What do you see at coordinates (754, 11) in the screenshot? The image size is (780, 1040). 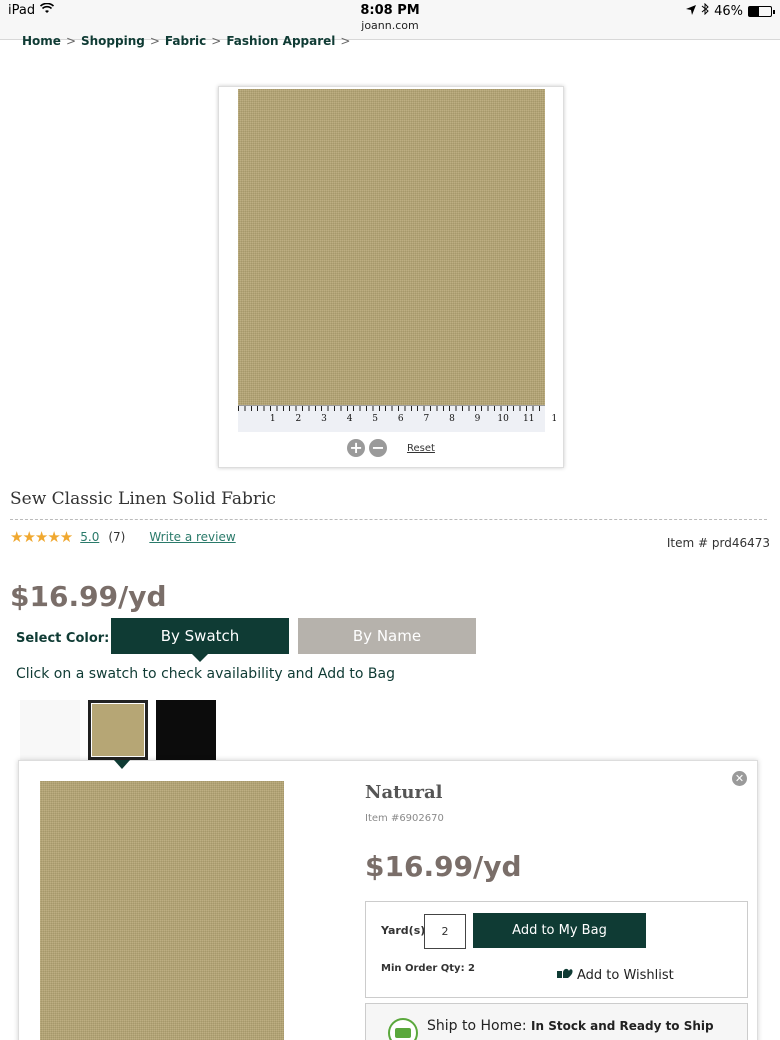 I see `battery-fill` at bounding box center [754, 11].